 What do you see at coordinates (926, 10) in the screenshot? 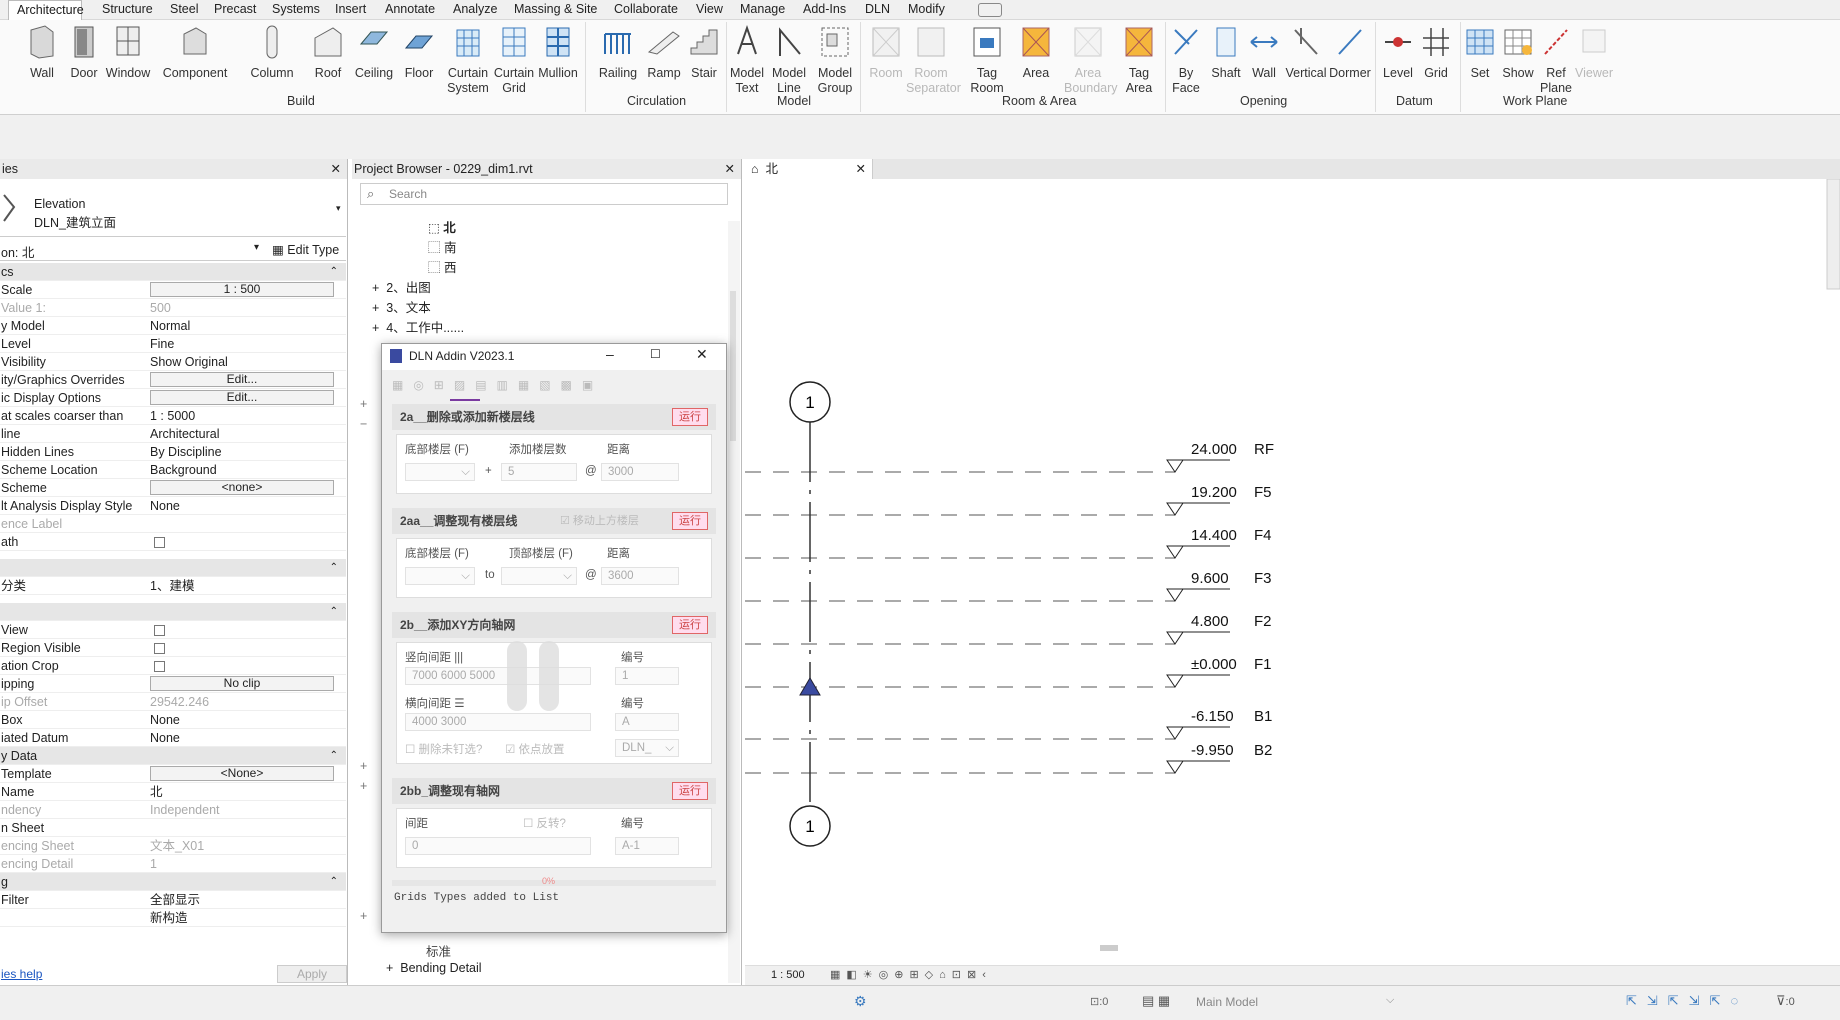
I see `tab-modify: Modify` at bounding box center [926, 10].